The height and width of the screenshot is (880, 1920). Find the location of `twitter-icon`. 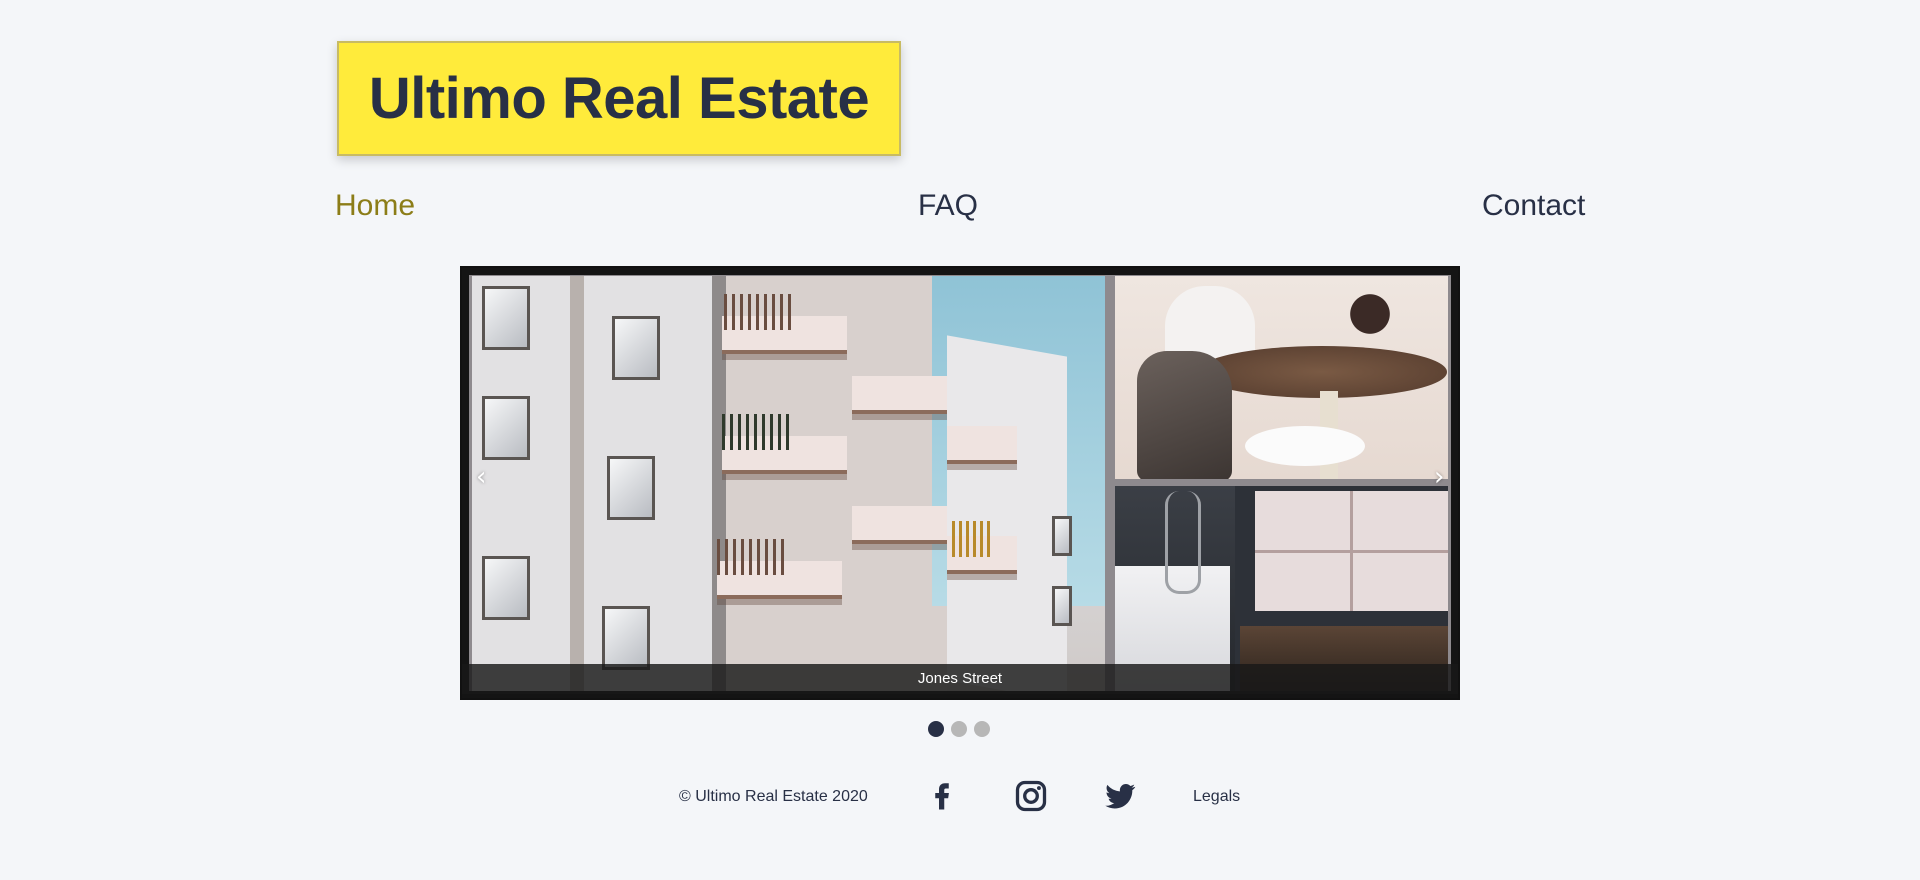

twitter-icon is located at coordinates (1120, 796).